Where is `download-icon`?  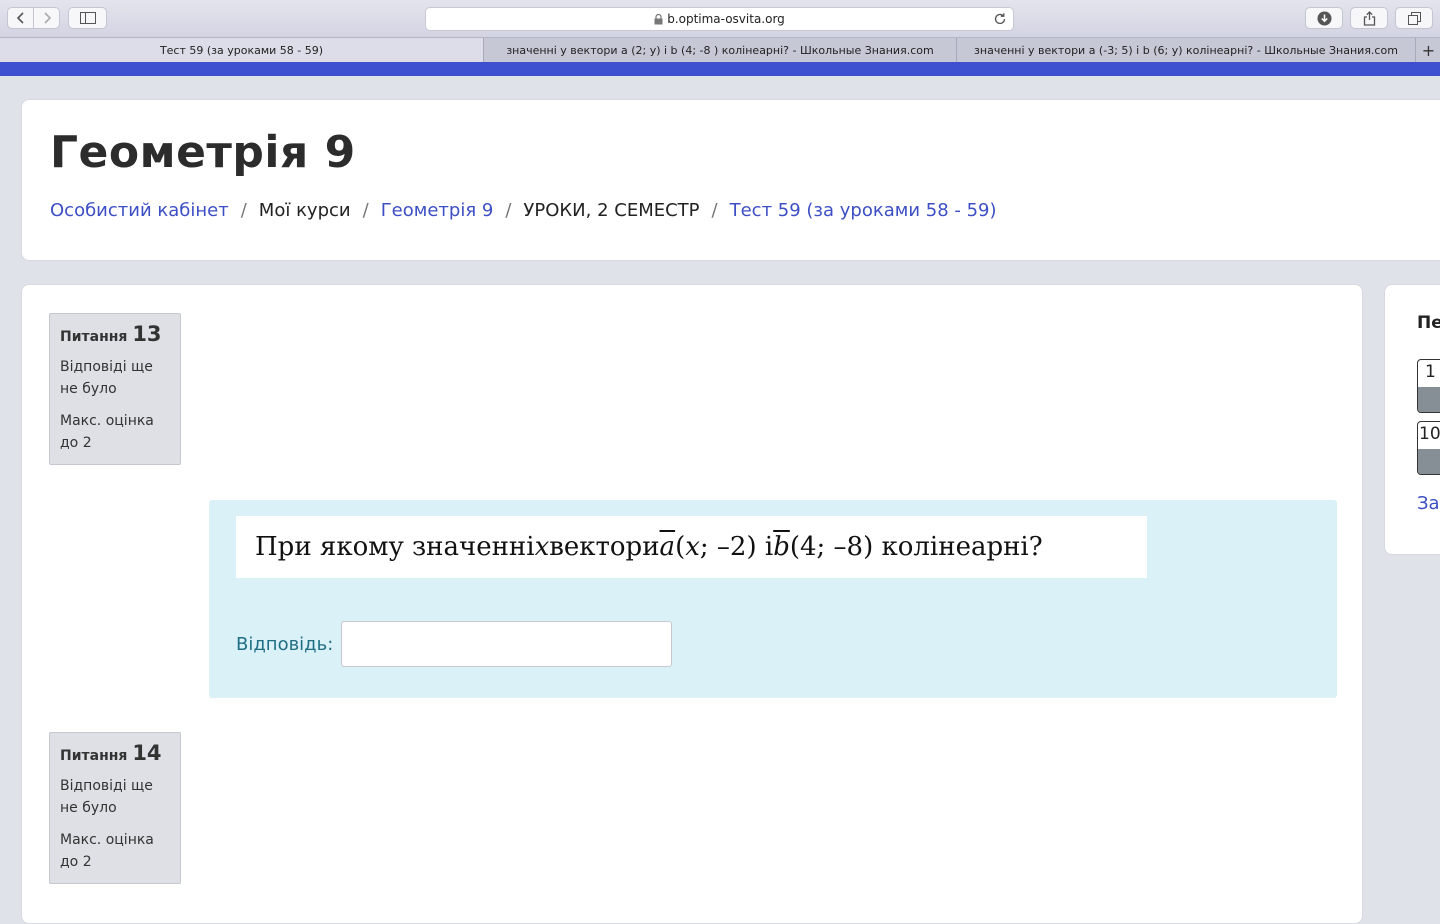
download-icon is located at coordinates (1324, 18).